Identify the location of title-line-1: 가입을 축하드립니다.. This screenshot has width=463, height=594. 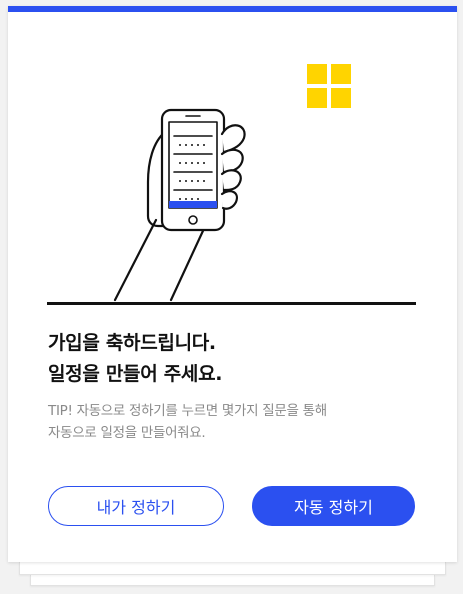
(132, 343).